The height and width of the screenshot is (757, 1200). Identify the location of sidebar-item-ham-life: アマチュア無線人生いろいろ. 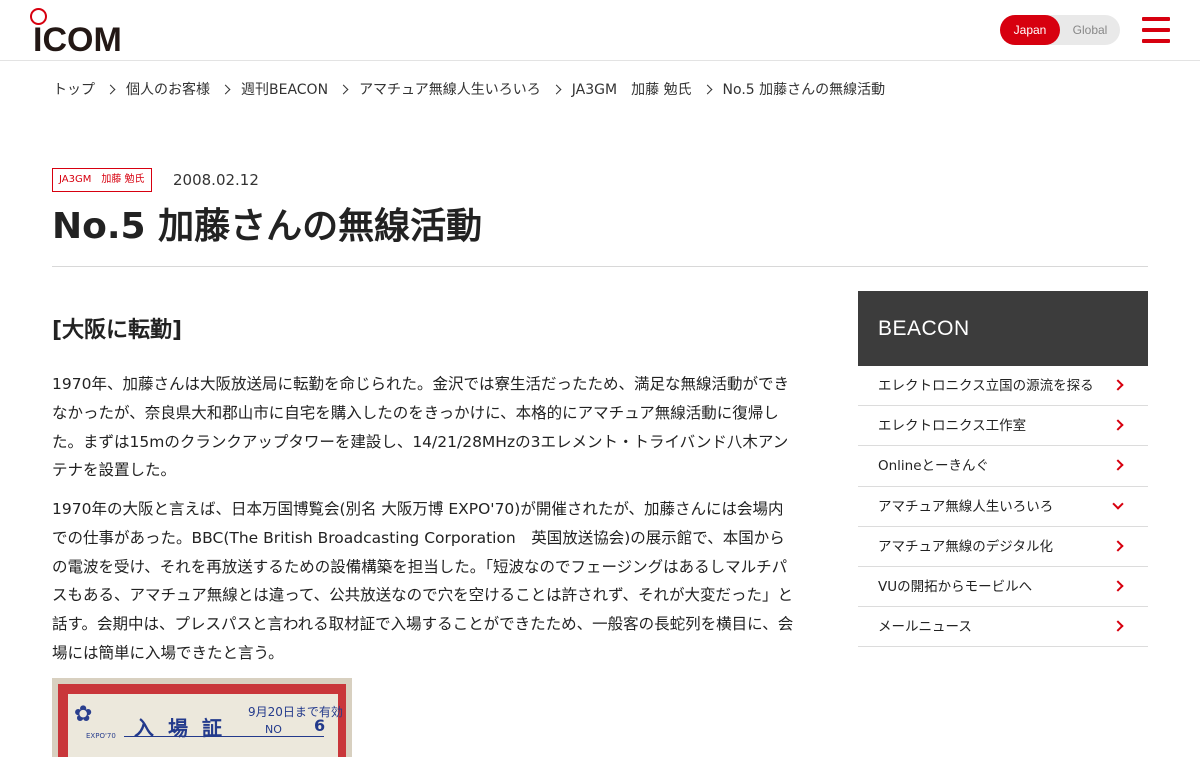
(1003, 507).